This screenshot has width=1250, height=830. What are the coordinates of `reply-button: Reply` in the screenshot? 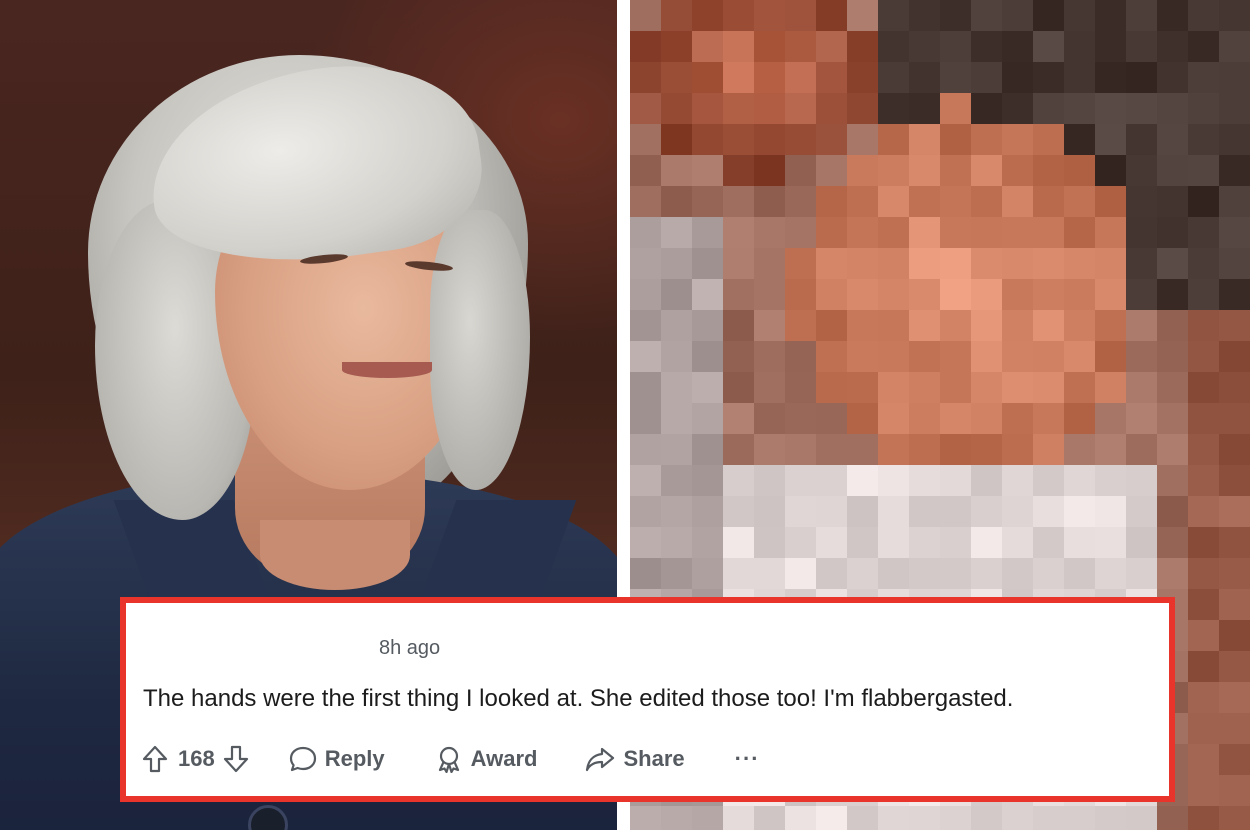 It's located at (337, 759).